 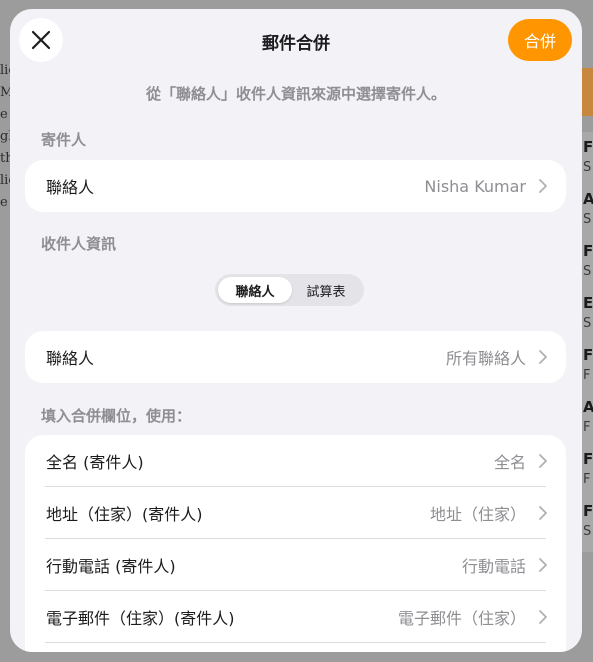 I want to click on row-label: 電子郵件（住家）(寄件人), so click(x=140, y=618).